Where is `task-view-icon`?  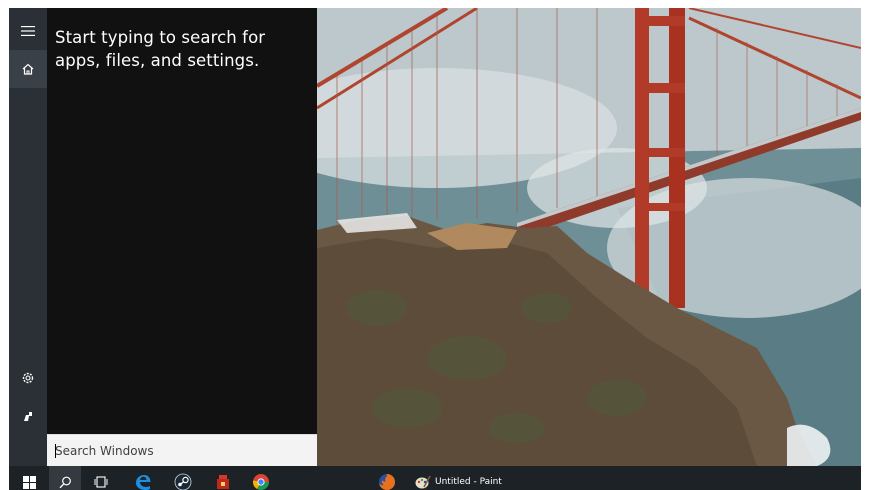
task-view-icon is located at coordinates (101, 482).